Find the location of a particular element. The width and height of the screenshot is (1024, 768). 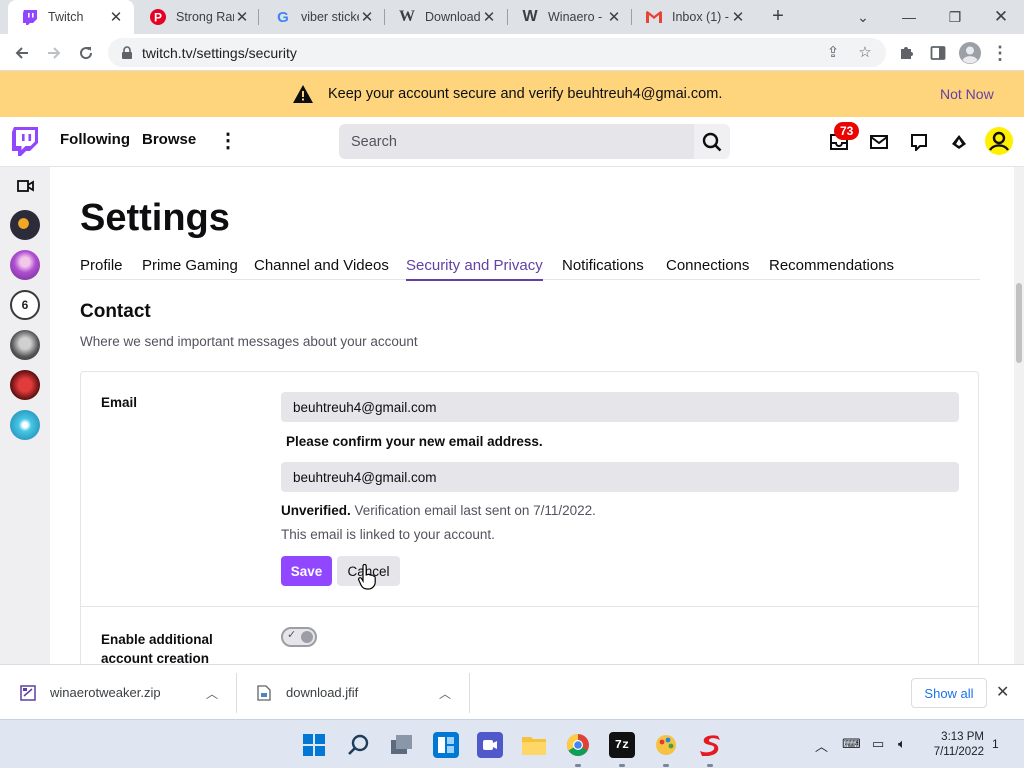

bits-gem-icon is located at coordinates (959, 142).